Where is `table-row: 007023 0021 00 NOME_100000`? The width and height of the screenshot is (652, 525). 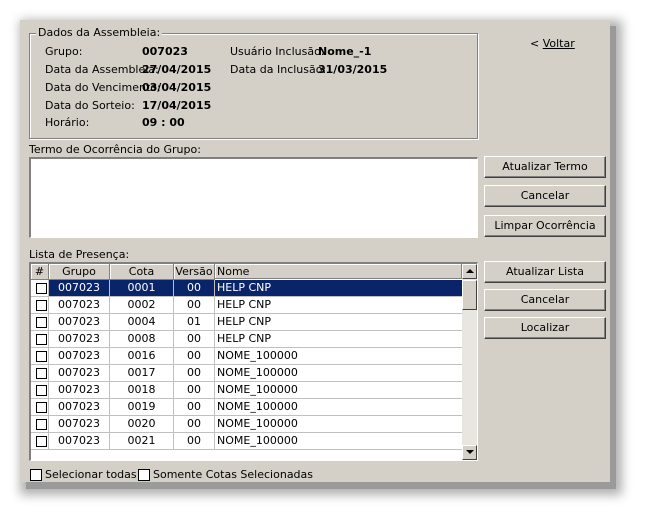
table-row: 007023 0021 00 NOME_100000 is located at coordinates (247, 441).